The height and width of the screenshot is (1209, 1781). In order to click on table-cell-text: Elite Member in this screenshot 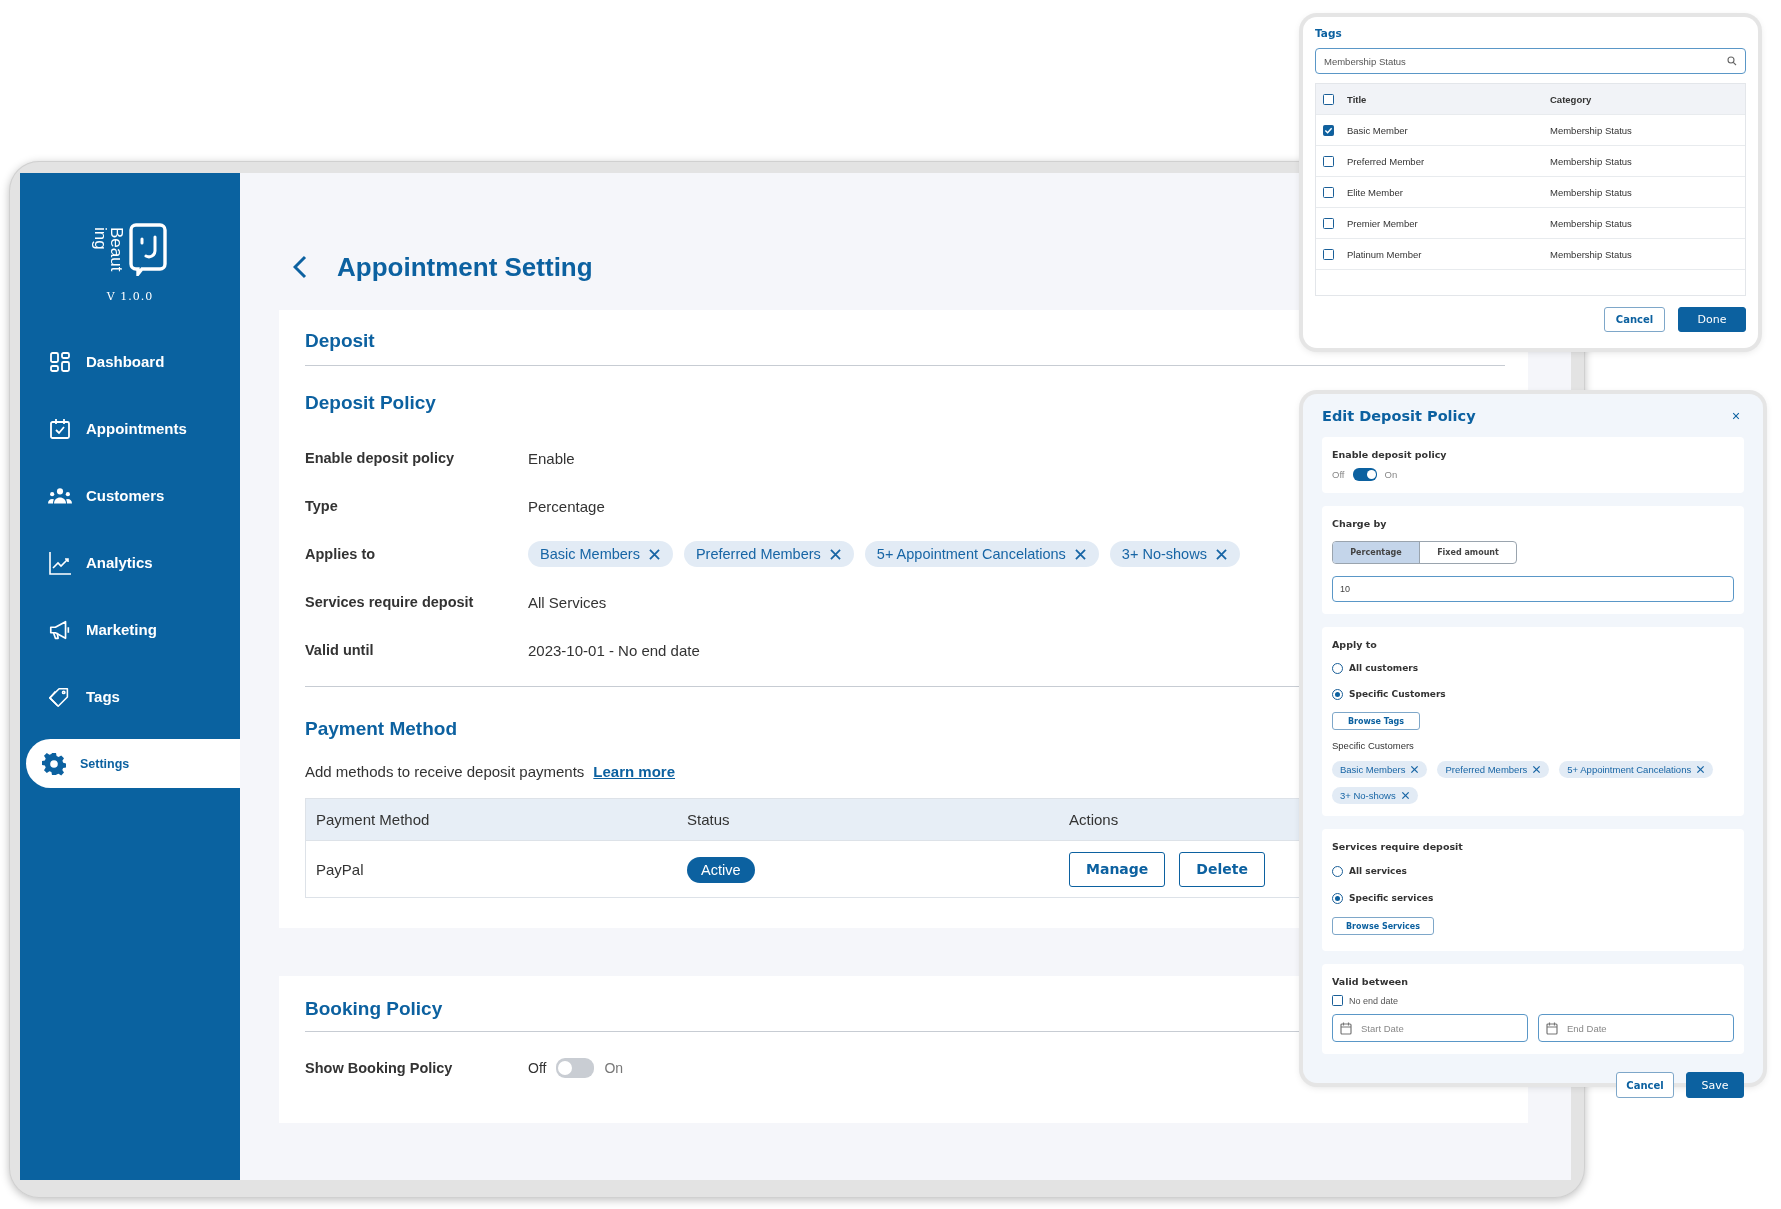, I will do `click(1375, 192)`.